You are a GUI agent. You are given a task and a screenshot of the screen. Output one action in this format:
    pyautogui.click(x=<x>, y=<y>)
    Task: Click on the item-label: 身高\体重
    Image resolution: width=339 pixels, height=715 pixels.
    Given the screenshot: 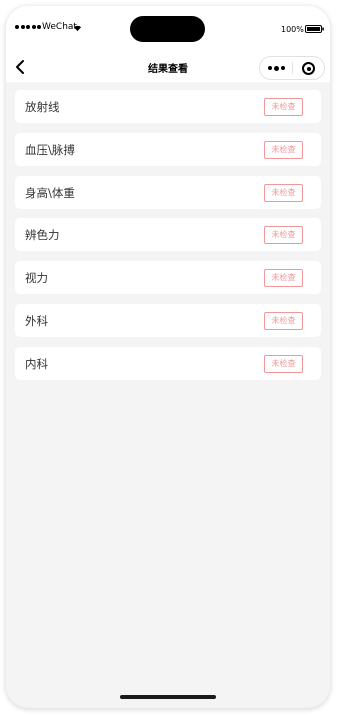 What is the action you would take?
    pyautogui.click(x=50, y=192)
    